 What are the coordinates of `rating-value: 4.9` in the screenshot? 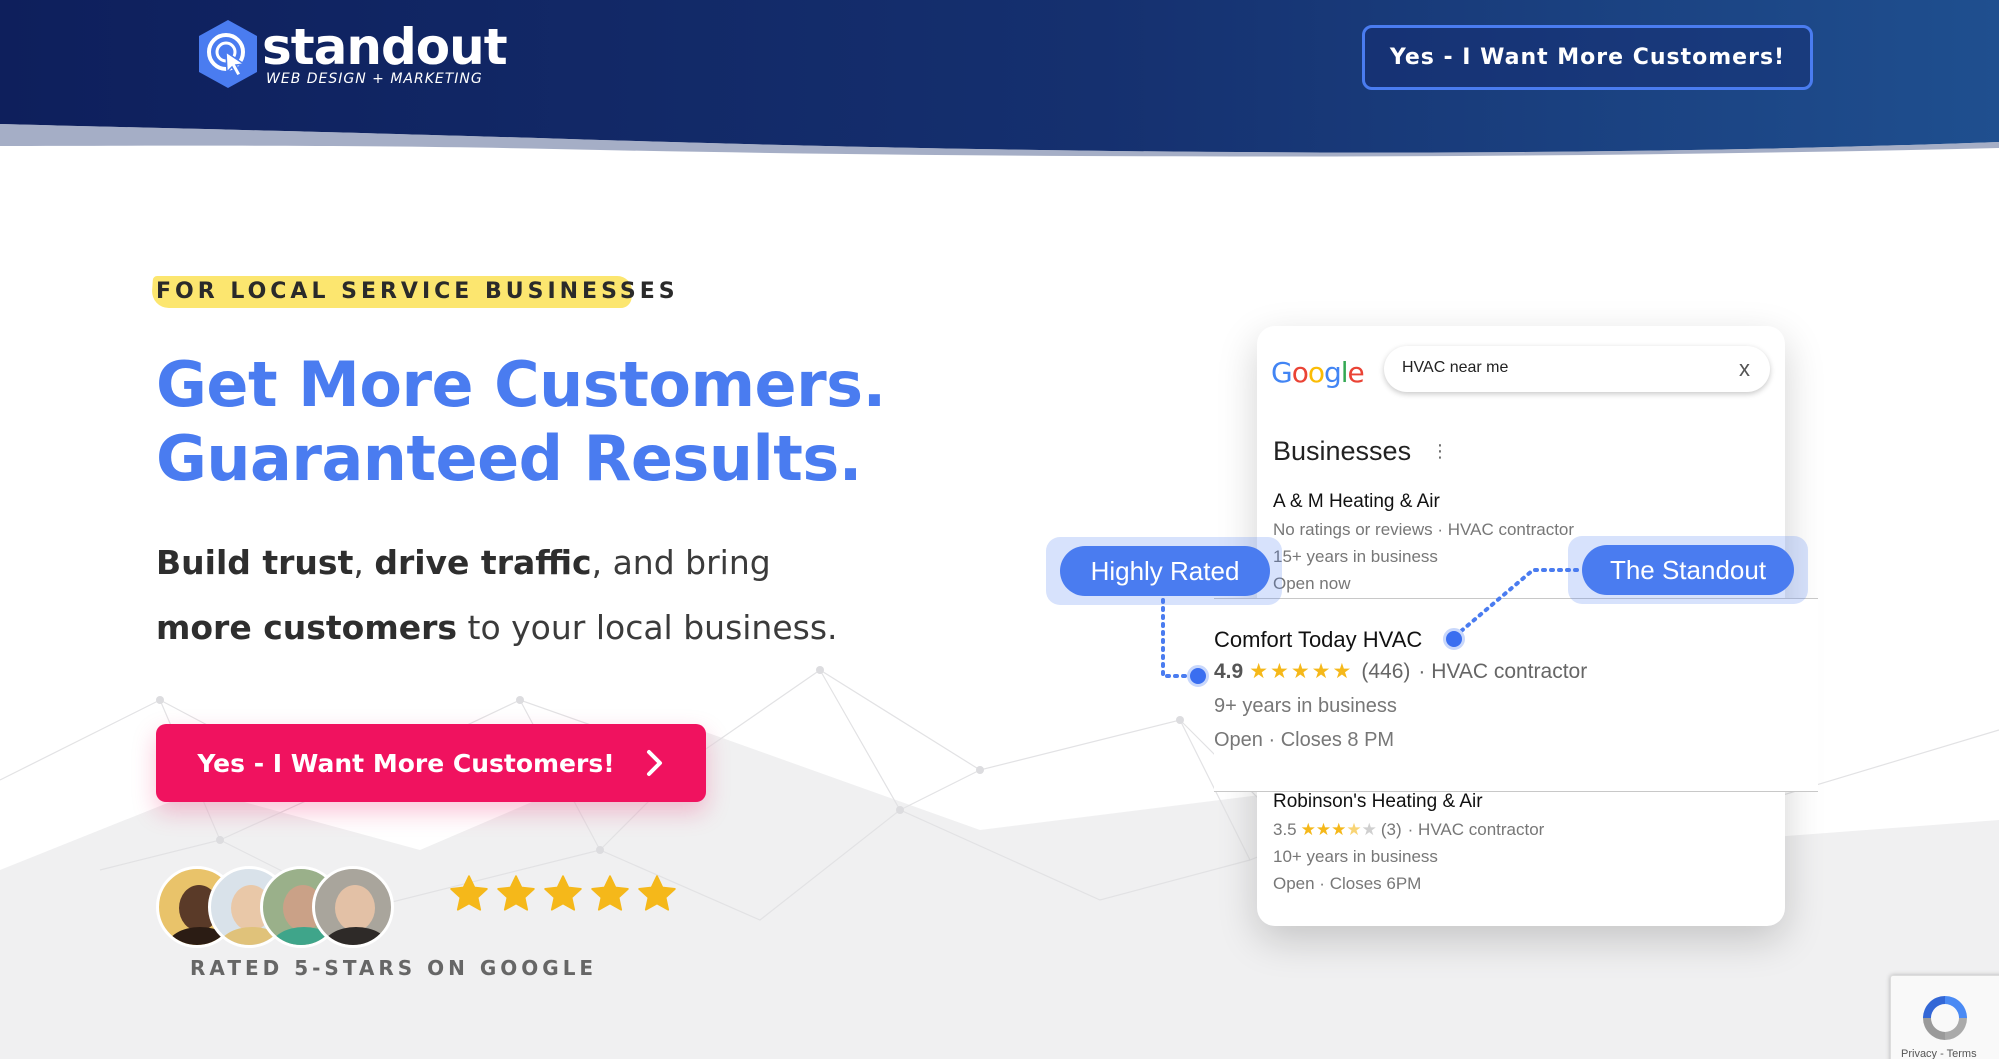 It's located at (1229, 671).